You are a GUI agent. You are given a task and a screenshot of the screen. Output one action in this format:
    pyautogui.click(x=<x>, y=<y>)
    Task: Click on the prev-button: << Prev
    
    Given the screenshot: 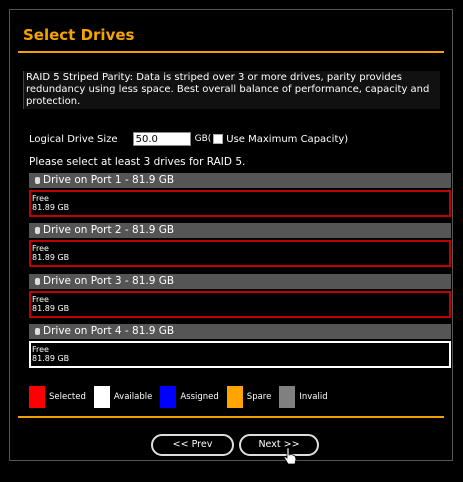 What is the action you would take?
    pyautogui.click(x=192, y=445)
    